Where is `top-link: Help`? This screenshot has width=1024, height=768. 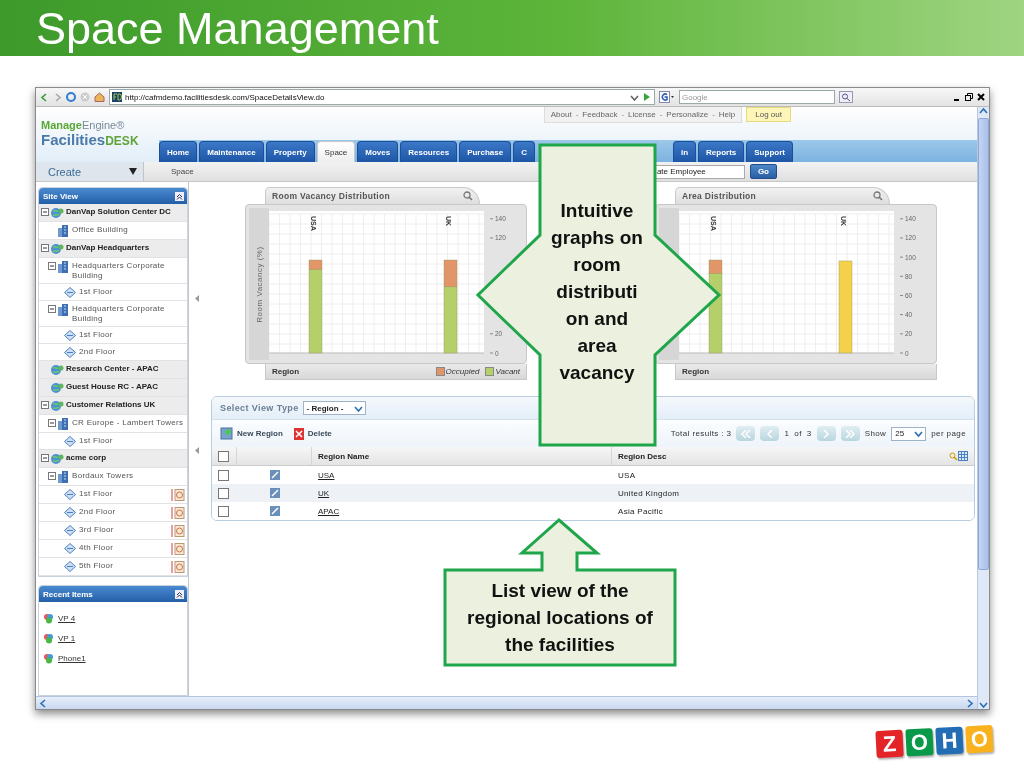
top-link: Help is located at coordinates (727, 114).